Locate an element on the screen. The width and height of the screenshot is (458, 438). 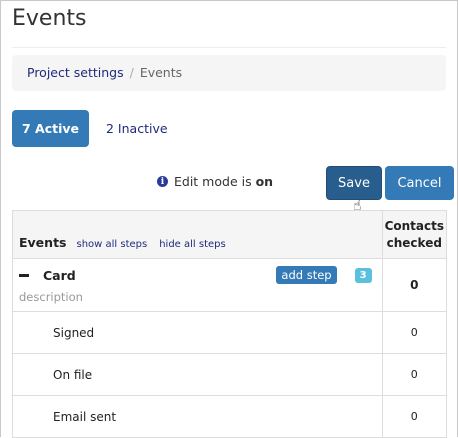
step-row: On file 0 is located at coordinates (230, 374).